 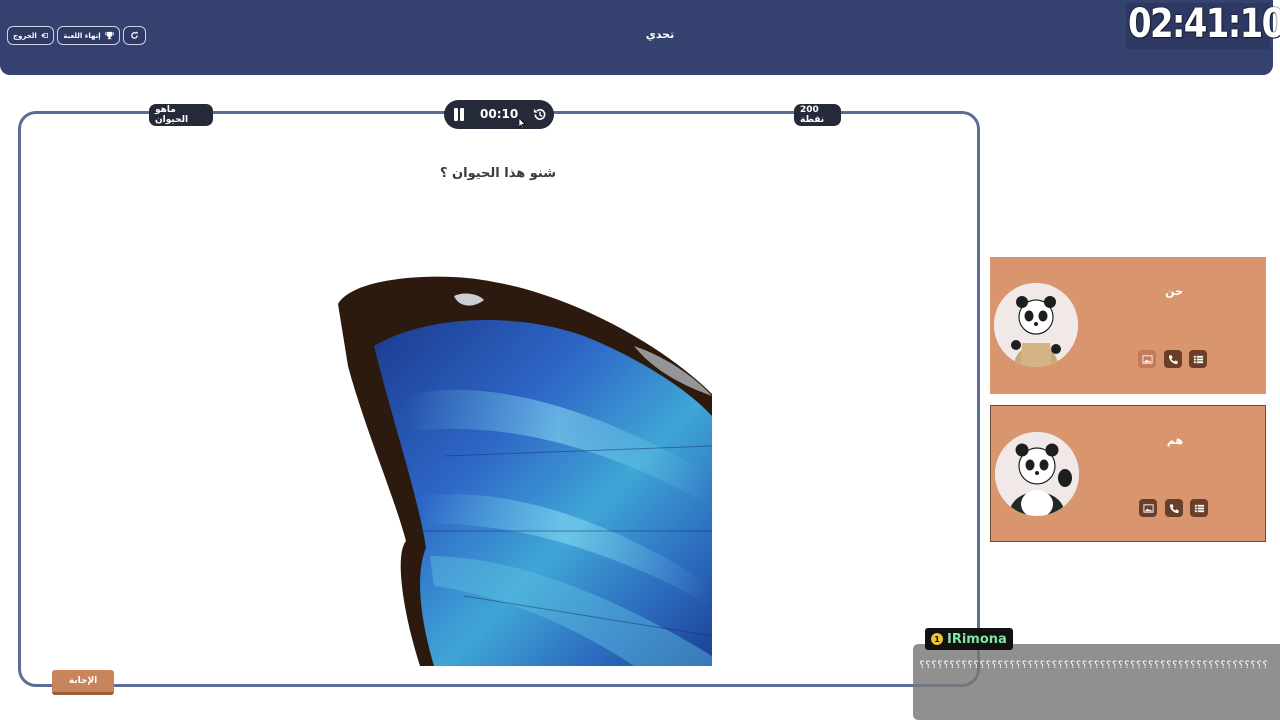 What do you see at coordinates (539, 114) in the screenshot?
I see `reset-timer-icon` at bounding box center [539, 114].